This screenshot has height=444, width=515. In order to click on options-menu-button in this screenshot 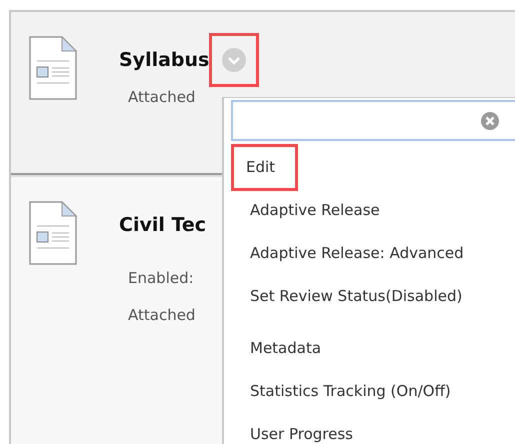, I will do `click(234, 60)`.